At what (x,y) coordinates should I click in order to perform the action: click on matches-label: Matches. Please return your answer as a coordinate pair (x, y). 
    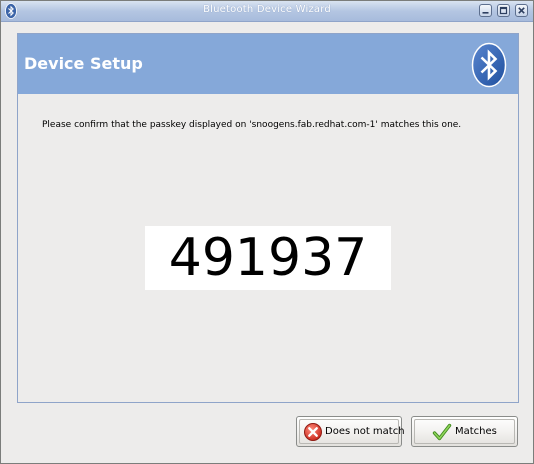
    Looking at the image, I should click on (476, 431).